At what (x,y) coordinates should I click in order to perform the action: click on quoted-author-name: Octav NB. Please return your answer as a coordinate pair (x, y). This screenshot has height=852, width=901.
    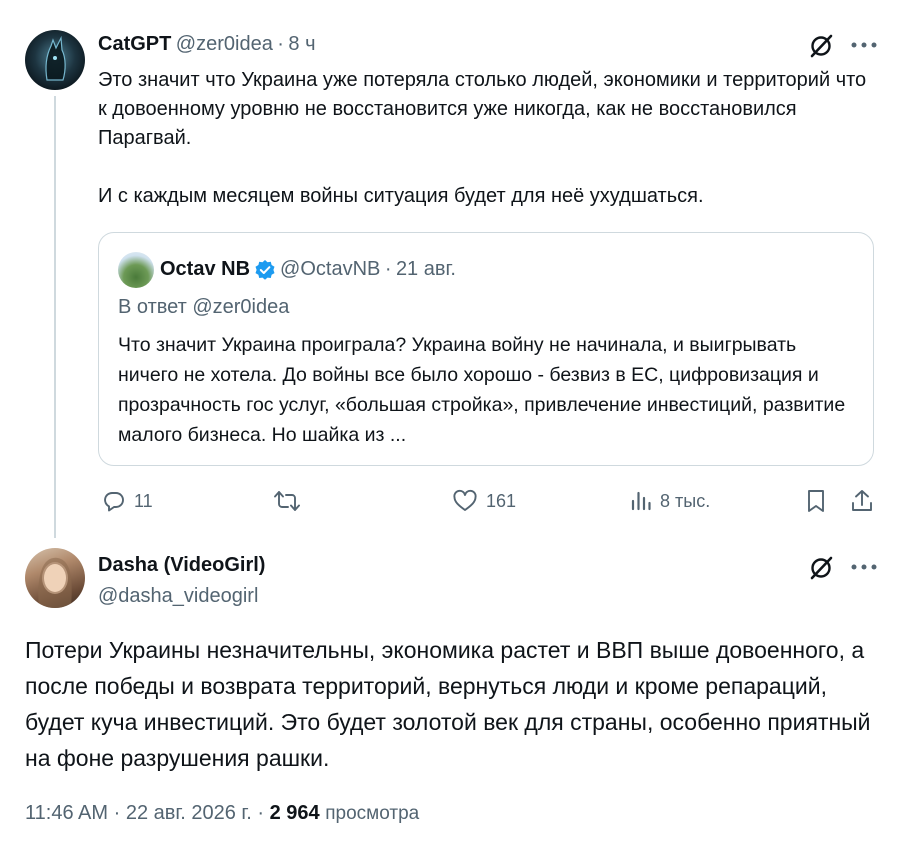
    Looking at the image, I should click on (205, 269).